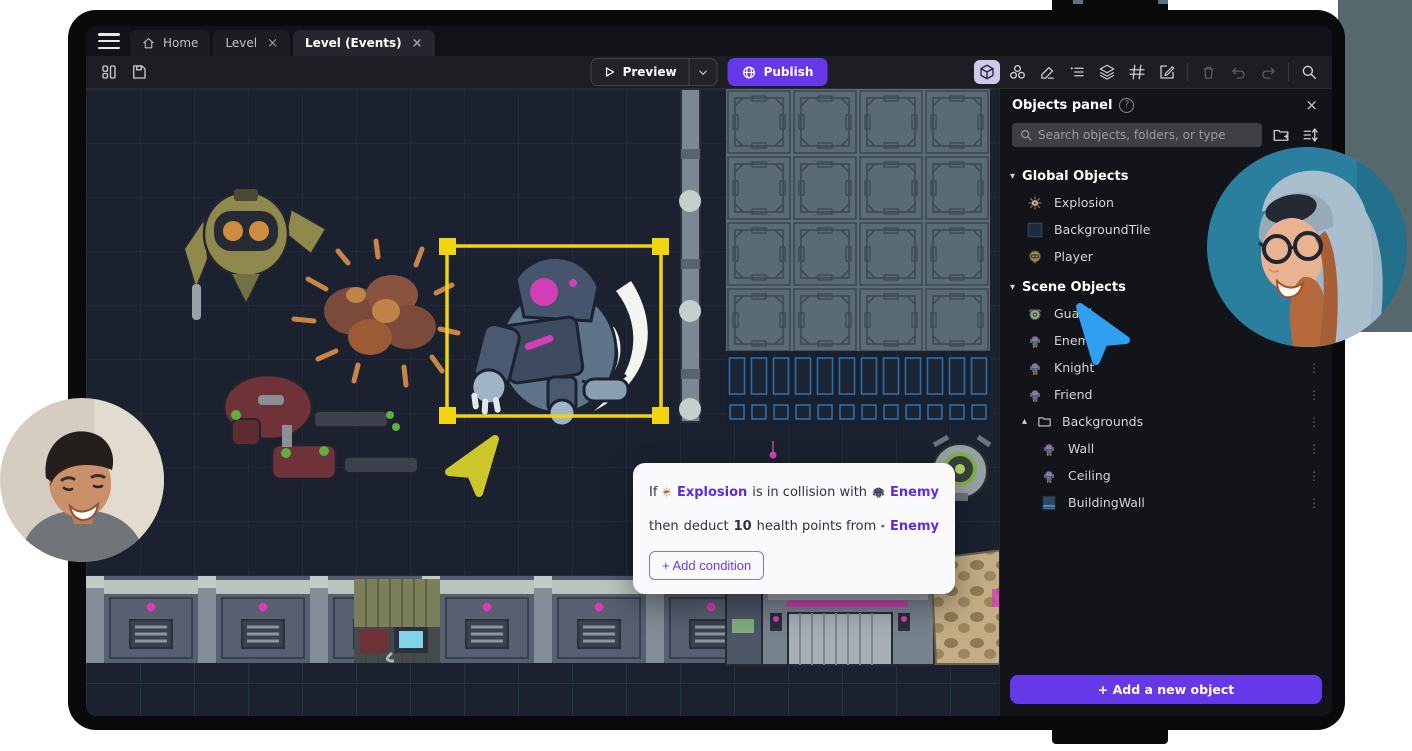  I want to click on tab-label: Level (Events), so click(353, 43).